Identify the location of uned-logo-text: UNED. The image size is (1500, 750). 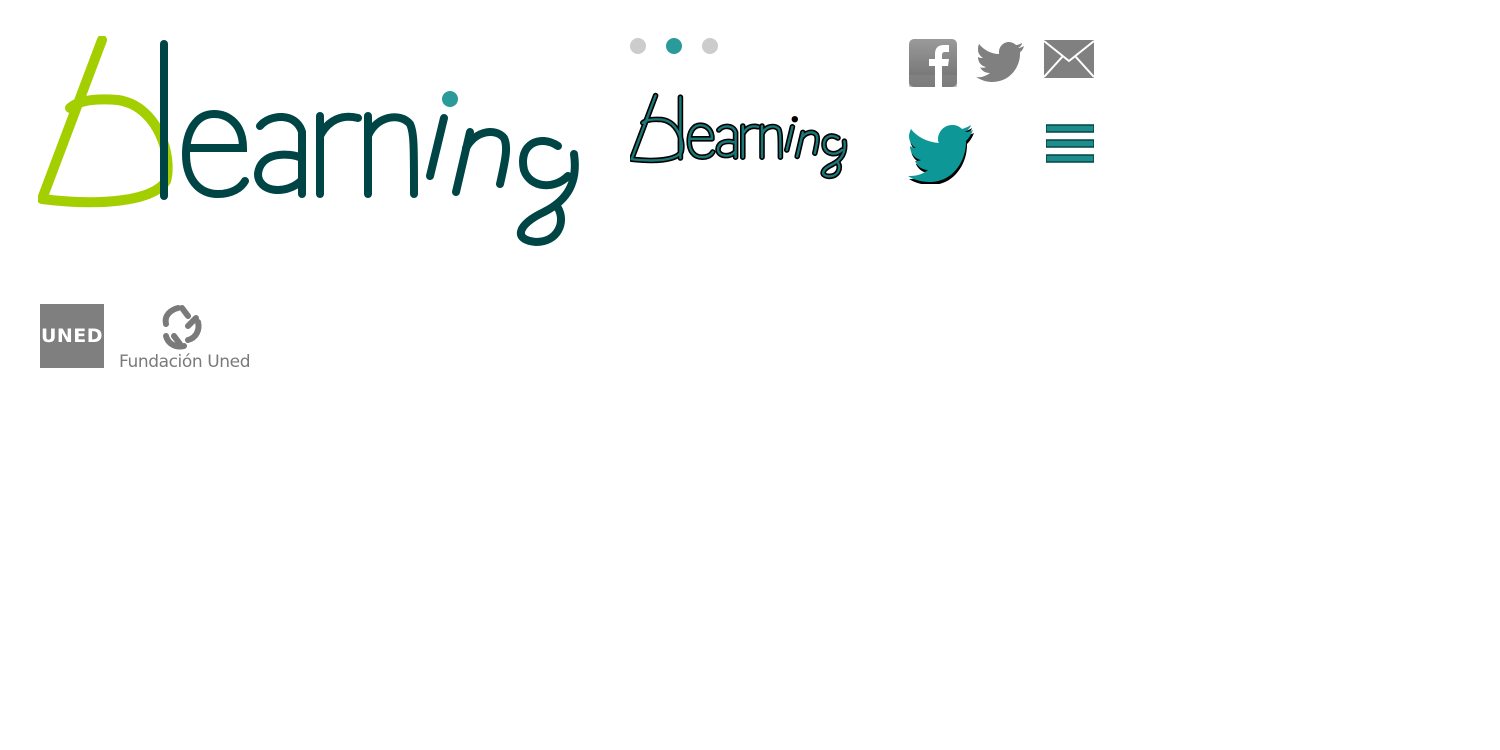
(72, 336).